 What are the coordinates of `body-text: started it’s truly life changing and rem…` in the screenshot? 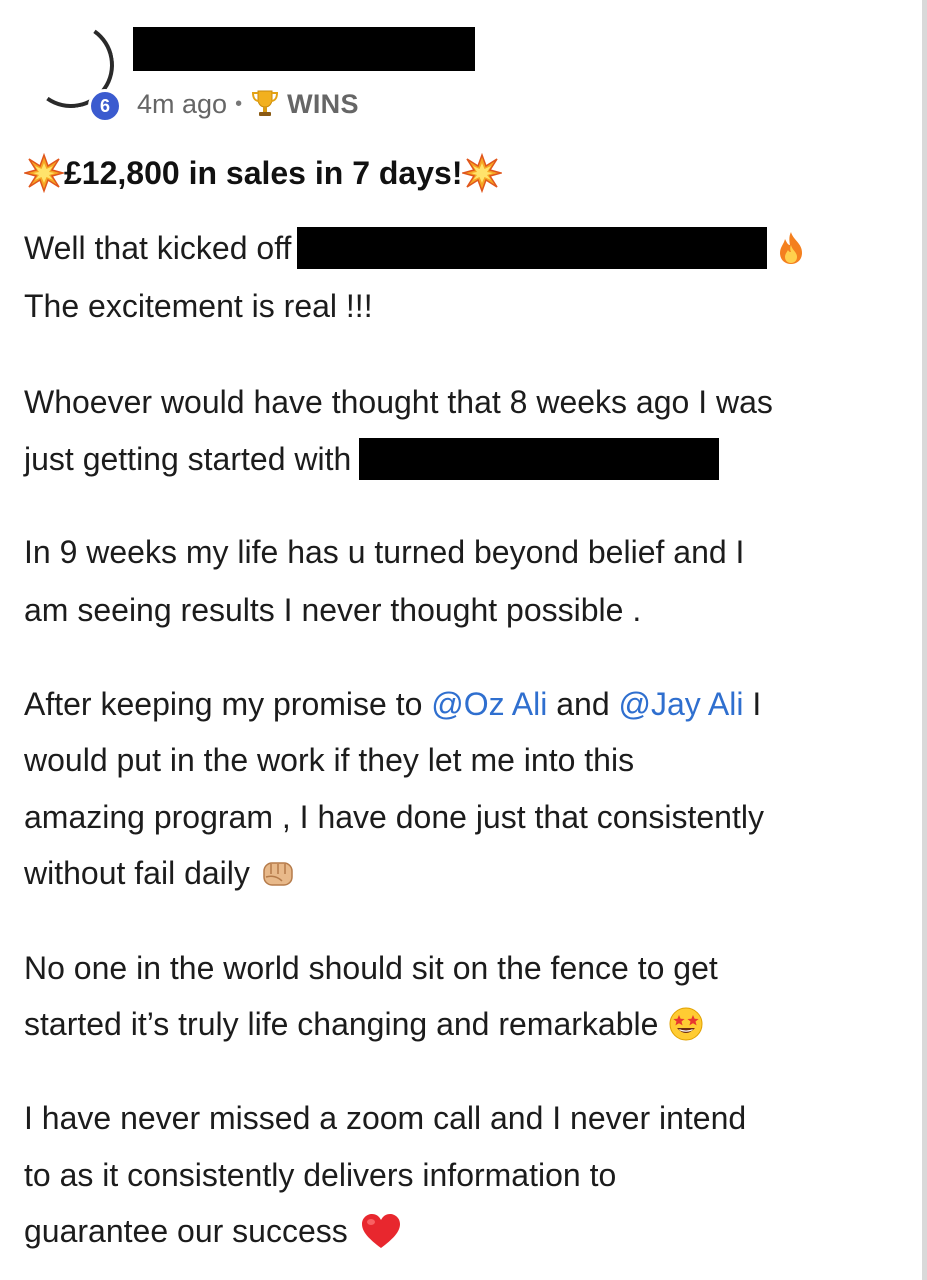 It's located at (341, 1024).